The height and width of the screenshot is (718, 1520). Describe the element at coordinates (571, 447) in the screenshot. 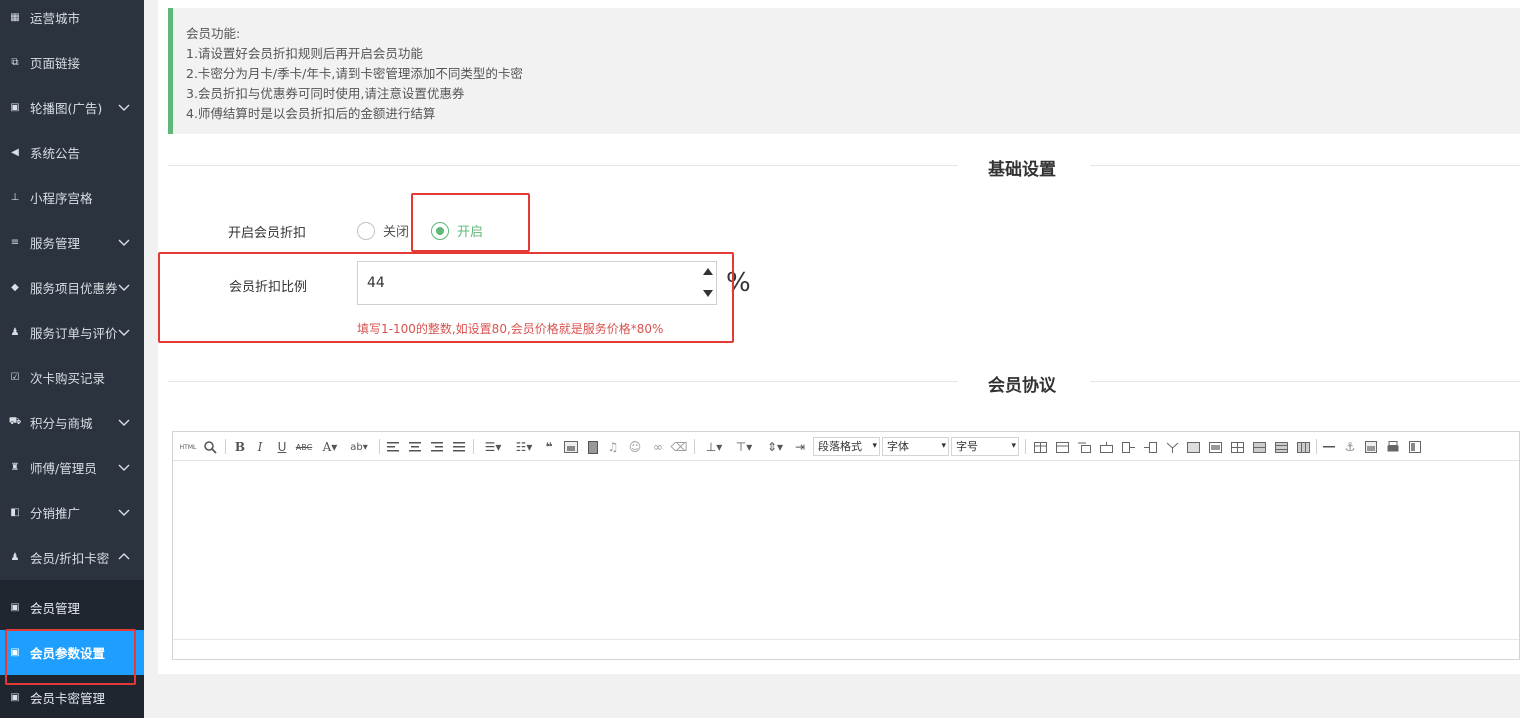

I see `image-icon` at that location.